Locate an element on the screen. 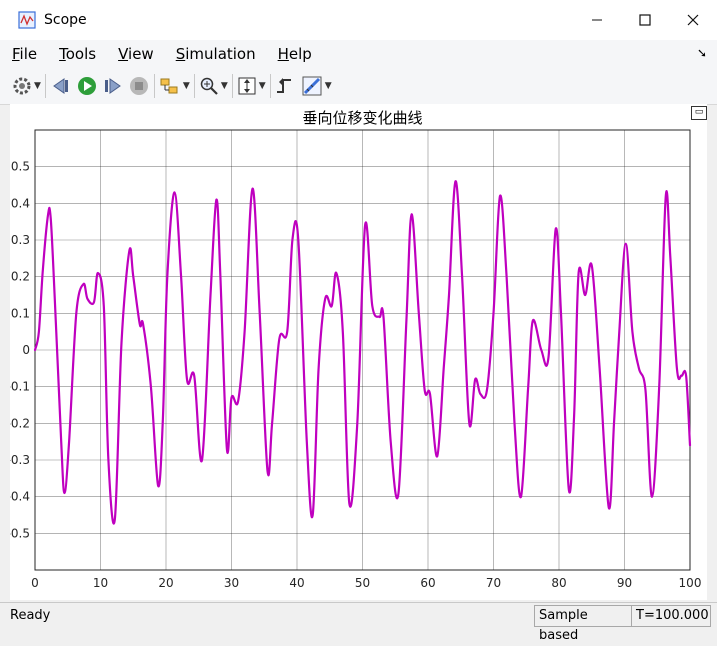 The width and height of the screenshot is (717, 646). x-tick-label: 70 is located at coordinates (493, 583).